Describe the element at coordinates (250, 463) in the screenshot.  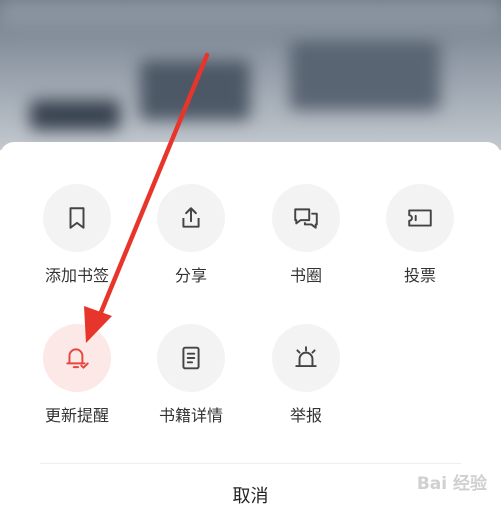
I see `divider` at that location.